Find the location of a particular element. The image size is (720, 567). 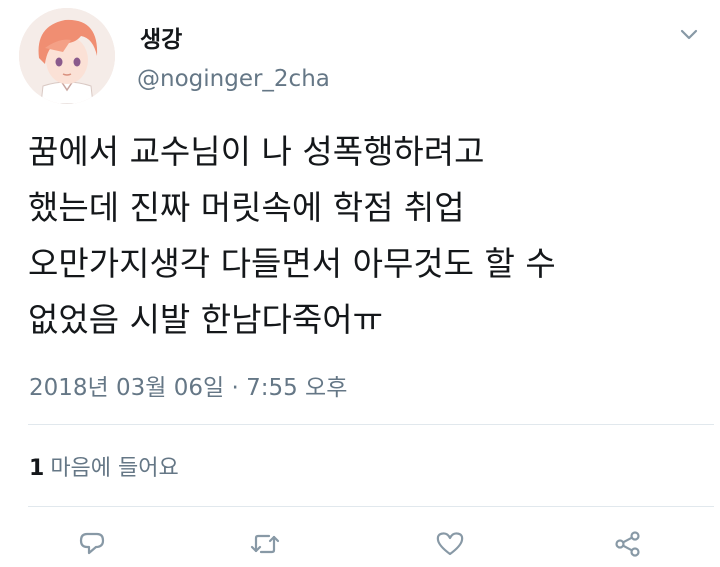

reply-icon is located at coordinates (92, 543).